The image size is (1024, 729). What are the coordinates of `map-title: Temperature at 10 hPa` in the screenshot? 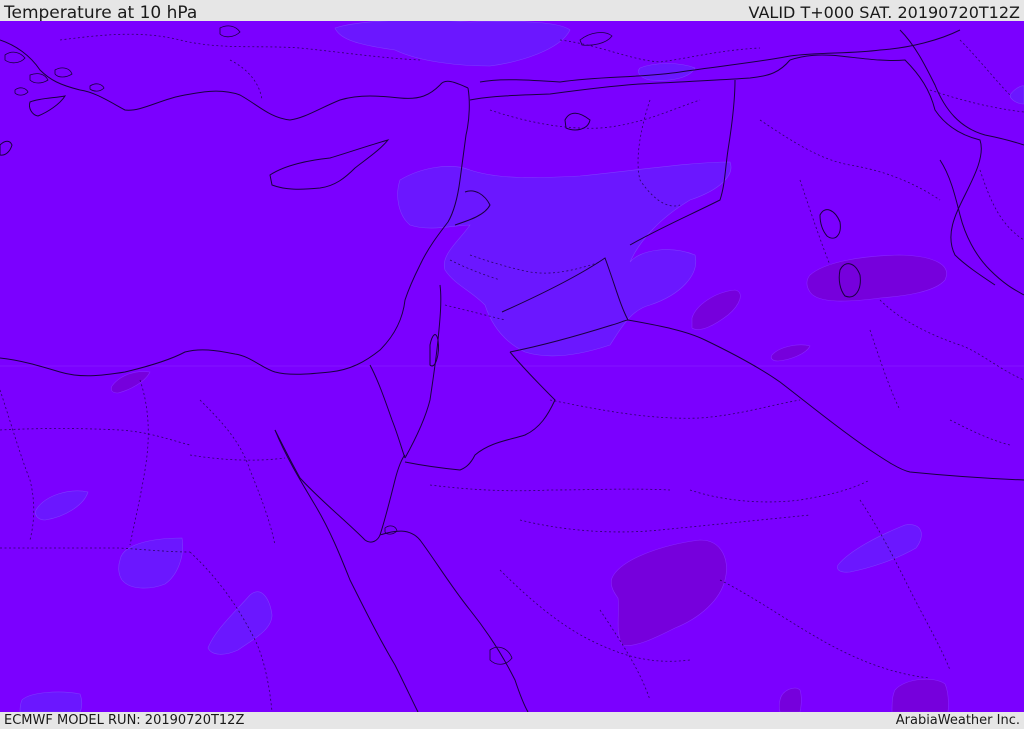 It's located at (101, 13).